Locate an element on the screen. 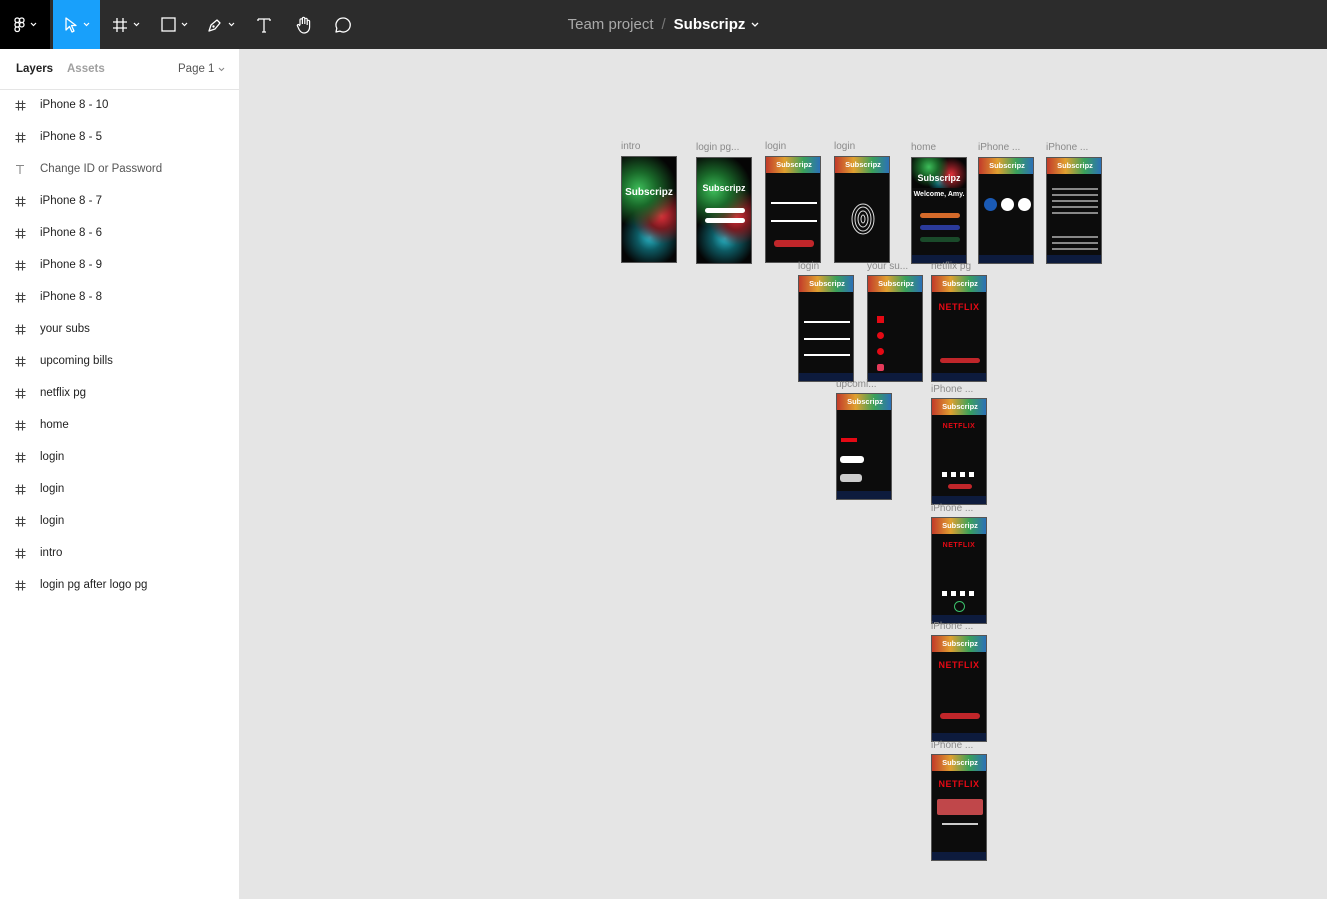 This screenshot has width=1327, height=899. frame-login-pg: Subscripz is located at coordinates (724, 210).